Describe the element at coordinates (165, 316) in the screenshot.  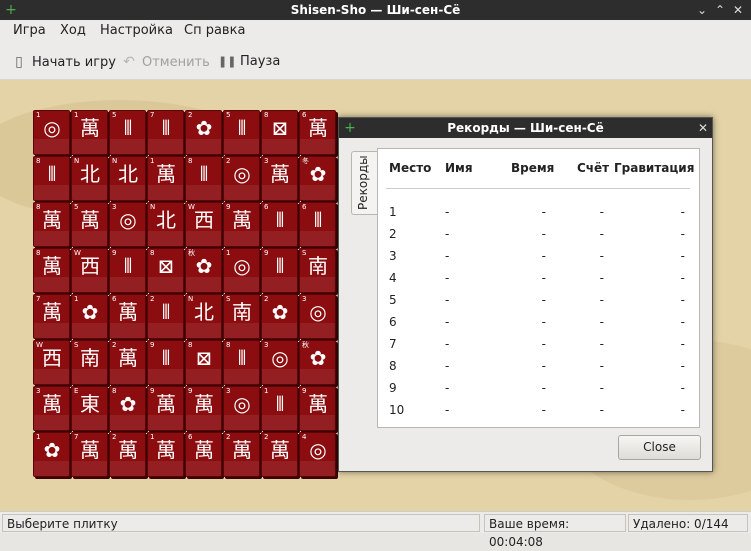
I see `tile: 2 ⦀` at that location.